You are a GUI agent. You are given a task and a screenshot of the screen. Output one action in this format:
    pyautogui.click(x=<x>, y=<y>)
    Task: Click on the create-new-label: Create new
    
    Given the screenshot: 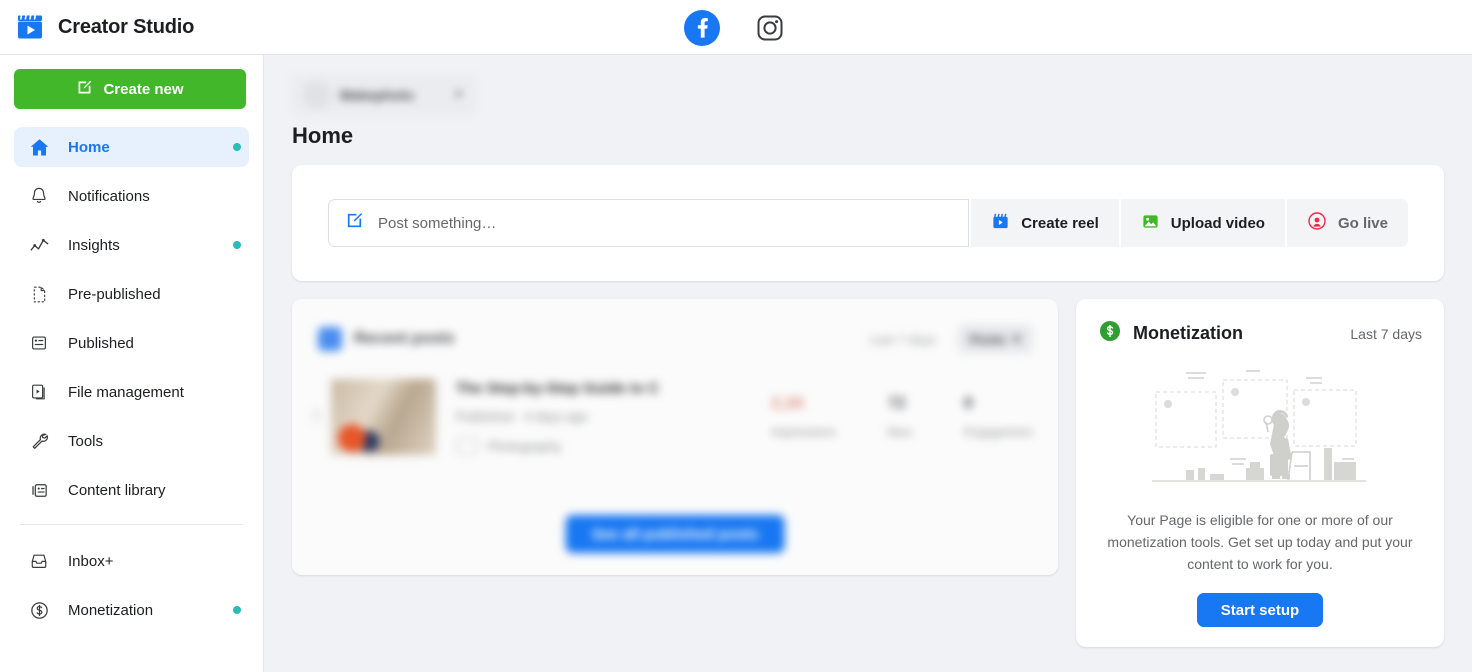 What is the action you would take?
    pyautogui.click(x=143, y=89)
    